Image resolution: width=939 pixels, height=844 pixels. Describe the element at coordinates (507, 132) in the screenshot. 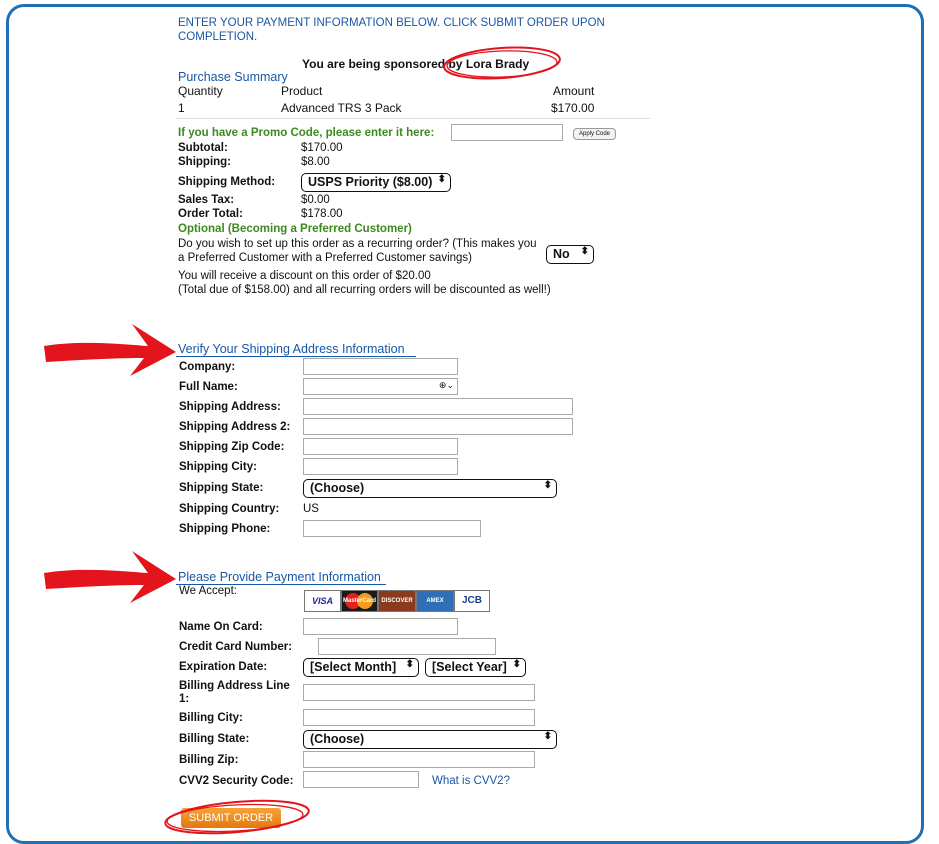

I see `promo-code-input` at that location.